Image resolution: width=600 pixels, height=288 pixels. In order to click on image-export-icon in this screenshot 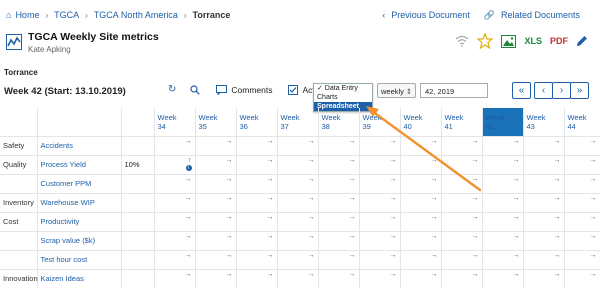, I will do `click(509, 41)`.